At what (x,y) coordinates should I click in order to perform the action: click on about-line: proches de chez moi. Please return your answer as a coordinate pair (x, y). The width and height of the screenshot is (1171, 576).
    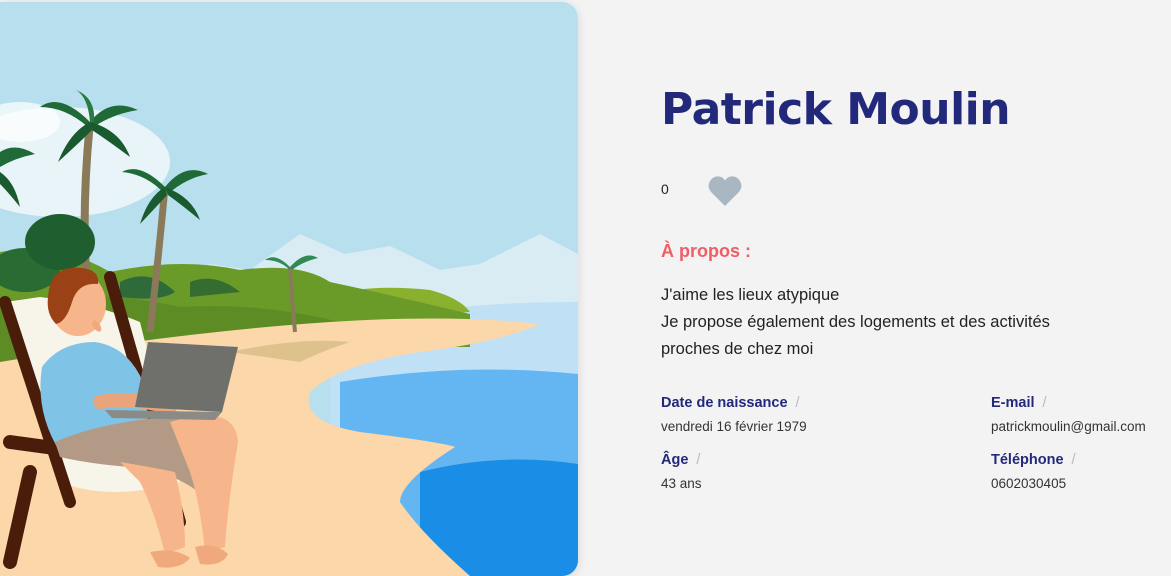
    Looking at the image, I should click on (737, 349).